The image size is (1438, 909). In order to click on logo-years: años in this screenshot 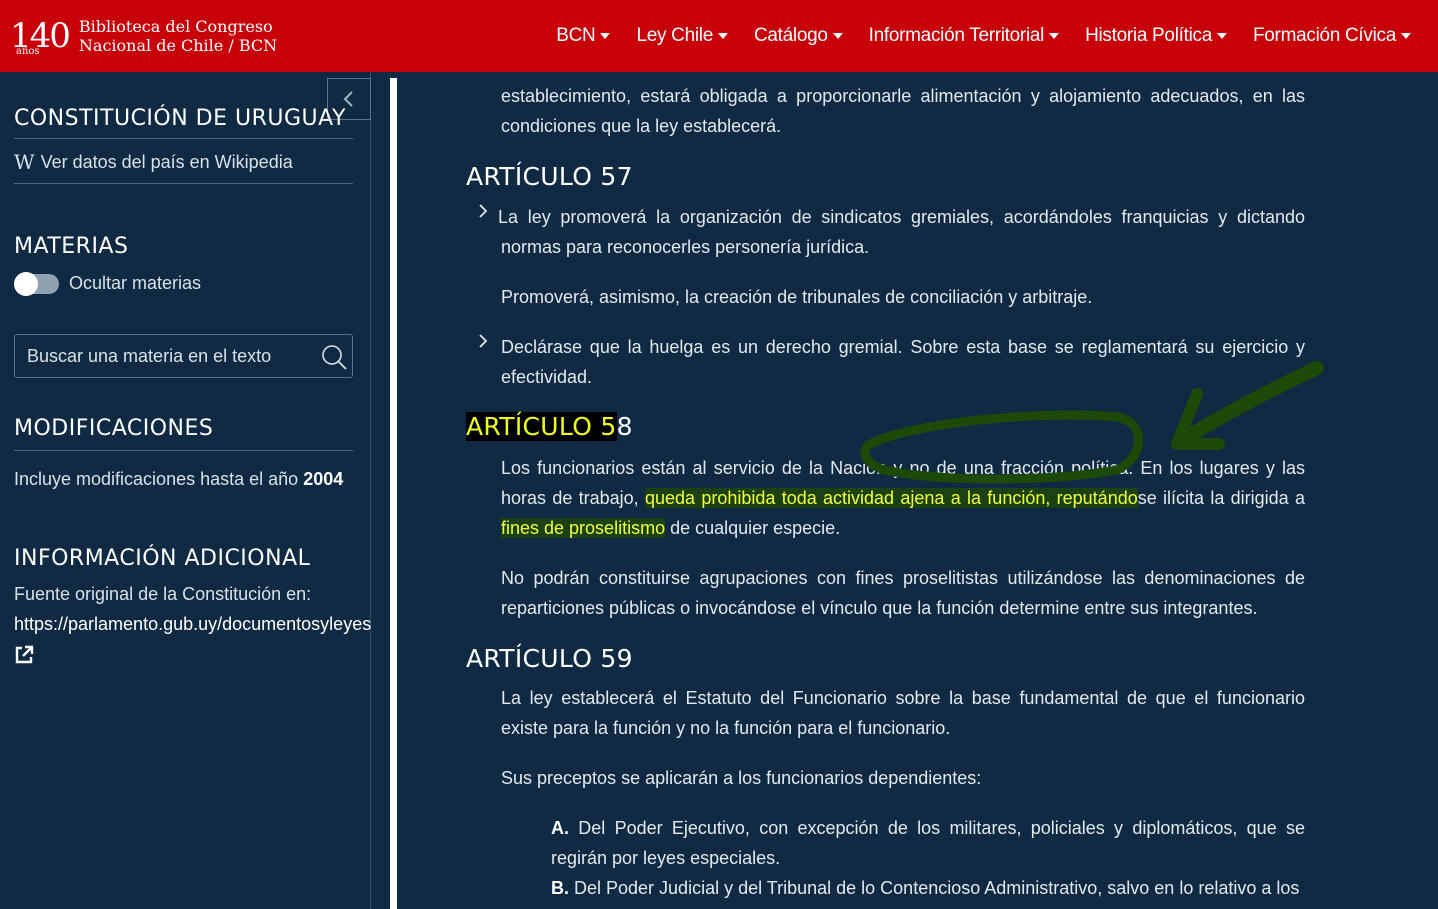, I will do `click(28, 51)`.